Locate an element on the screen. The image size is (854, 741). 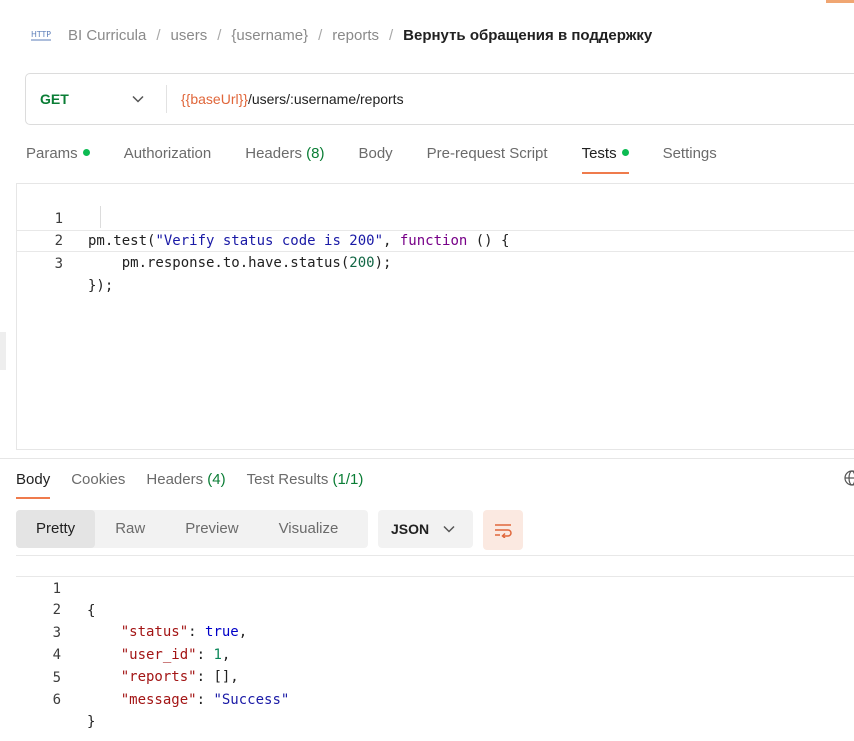
tab-headers: Headers (8) is located at coordinates (284, 157).